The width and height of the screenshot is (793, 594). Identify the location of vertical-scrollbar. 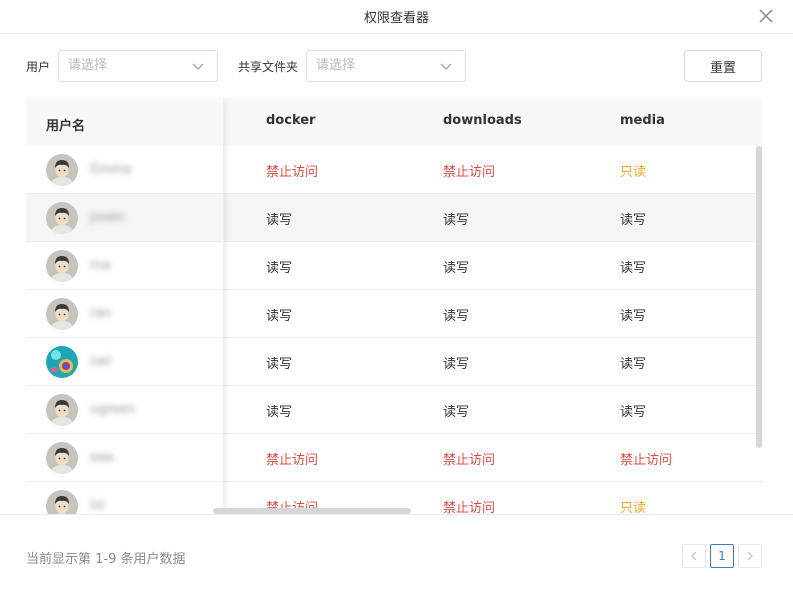
(759, 297).